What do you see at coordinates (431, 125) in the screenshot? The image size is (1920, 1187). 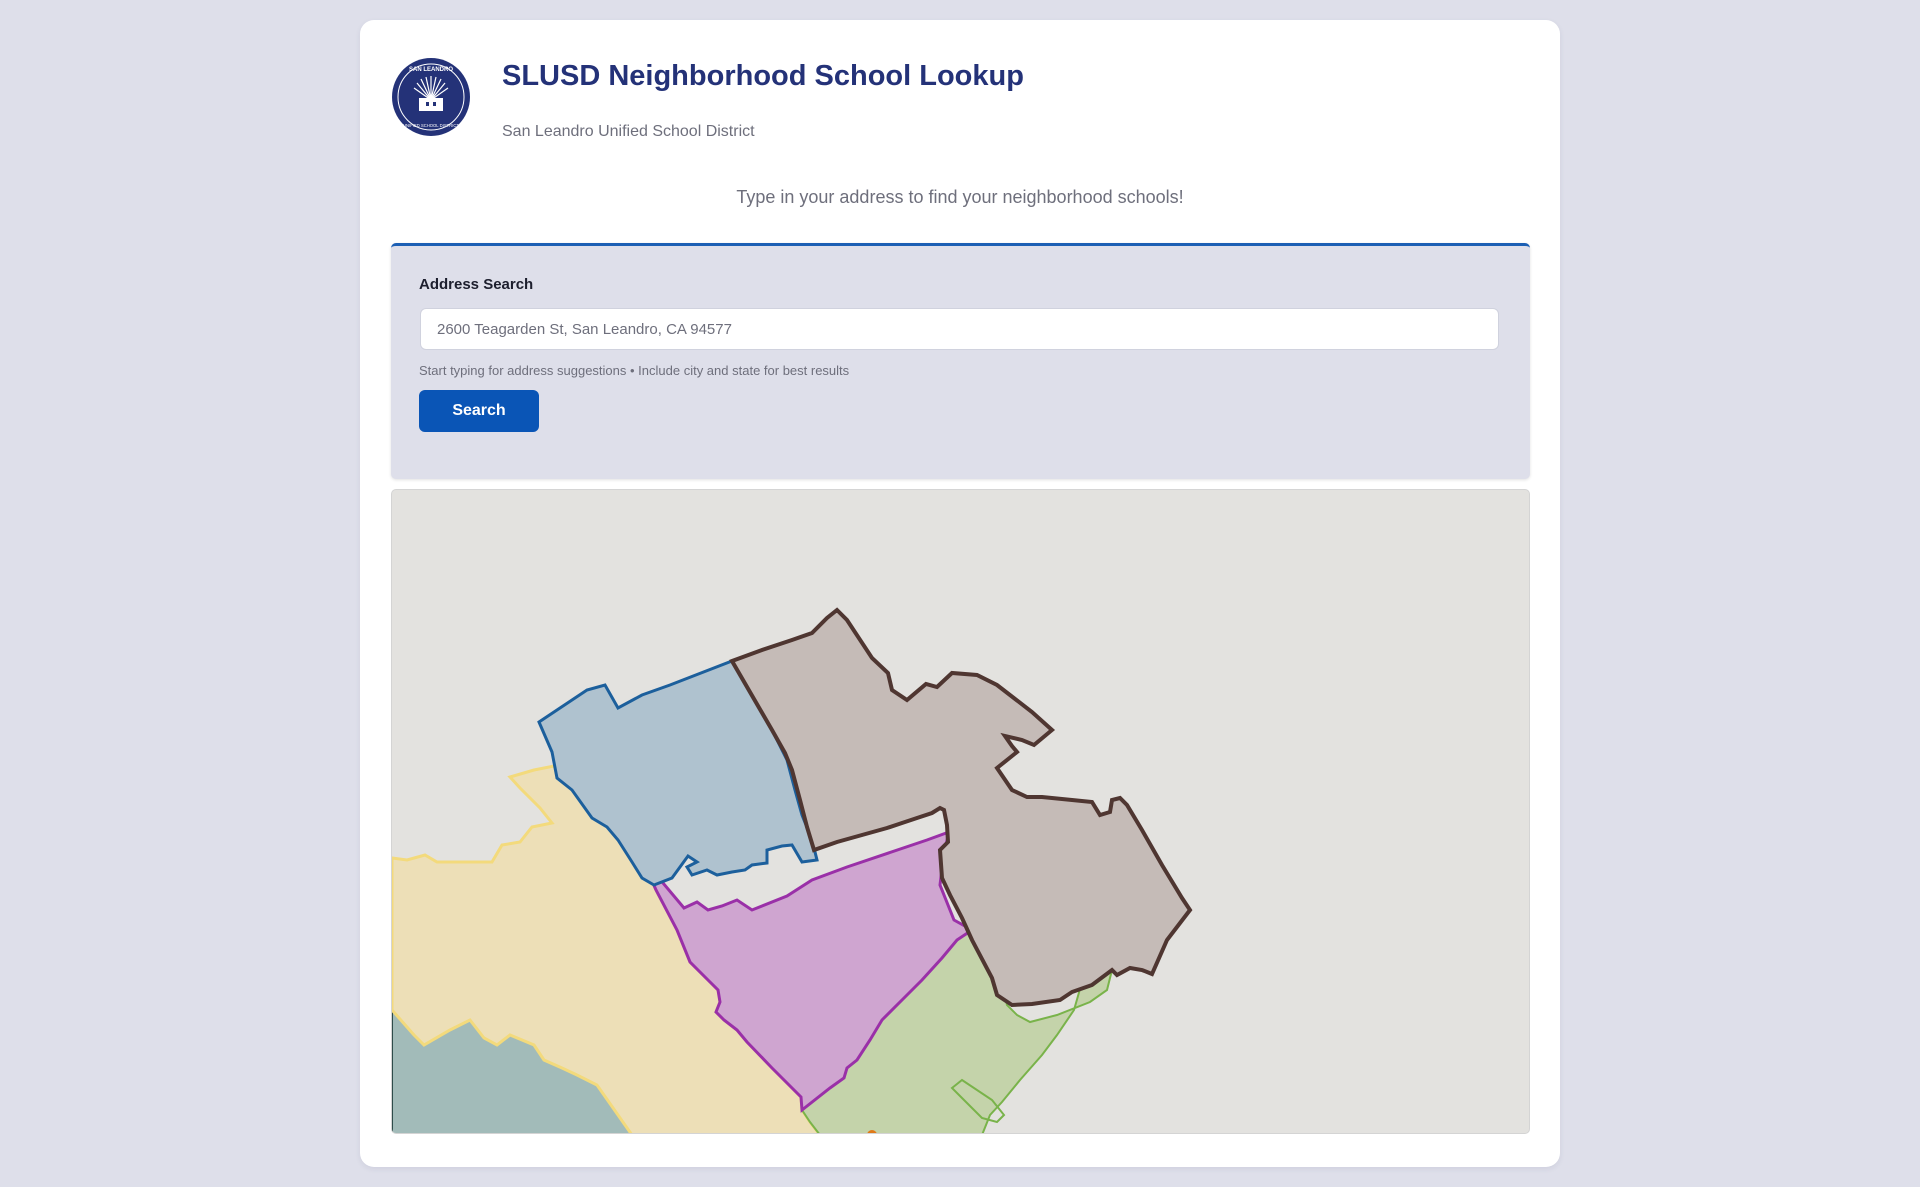 I see `logo-text-bottom: UNIFIED SCHOOL DISTRICT` at bounding box center [431, 125].